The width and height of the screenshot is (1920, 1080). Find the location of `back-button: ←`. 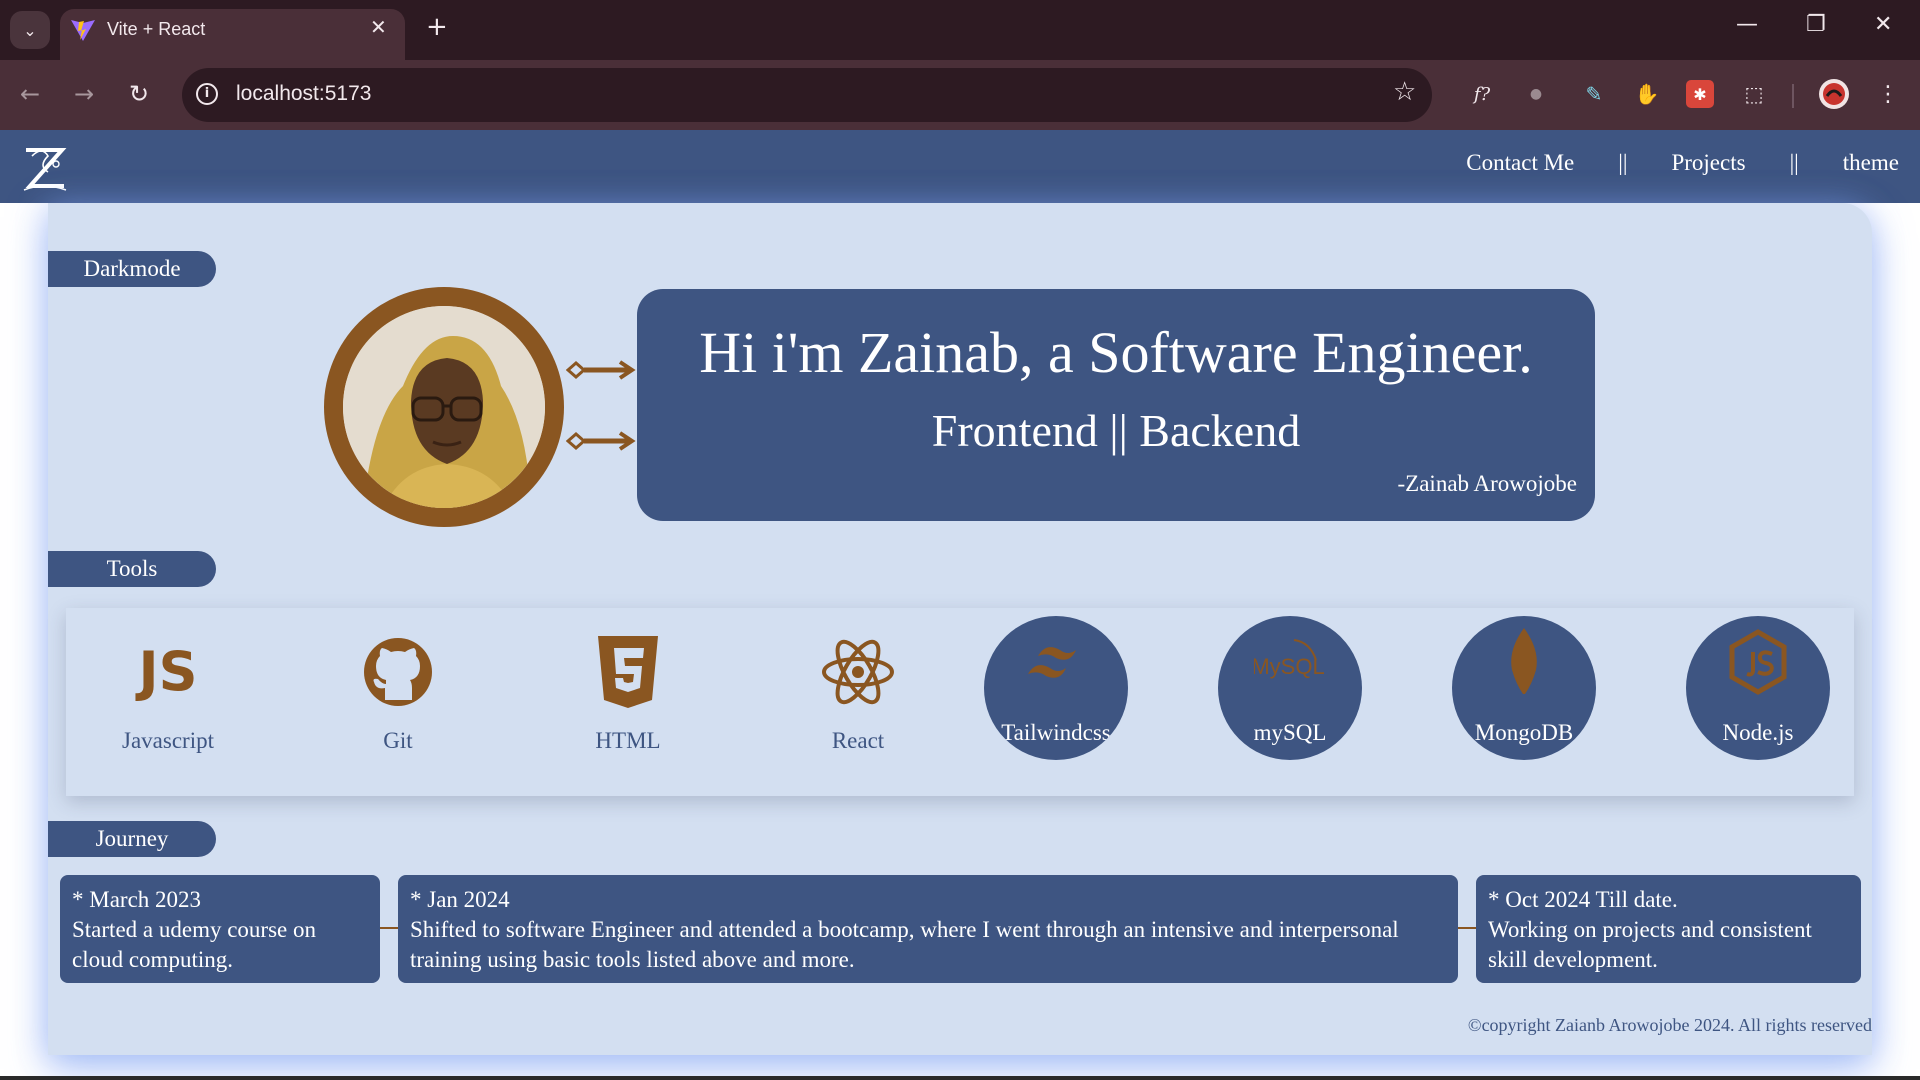

back-button: ← is located at coordinates (30, 94).